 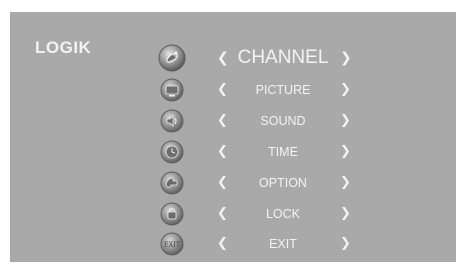 What do you see at coordinates (172, 152) in the screenshot?
I see `time-clock-icon` at bounding box center [172, 152].